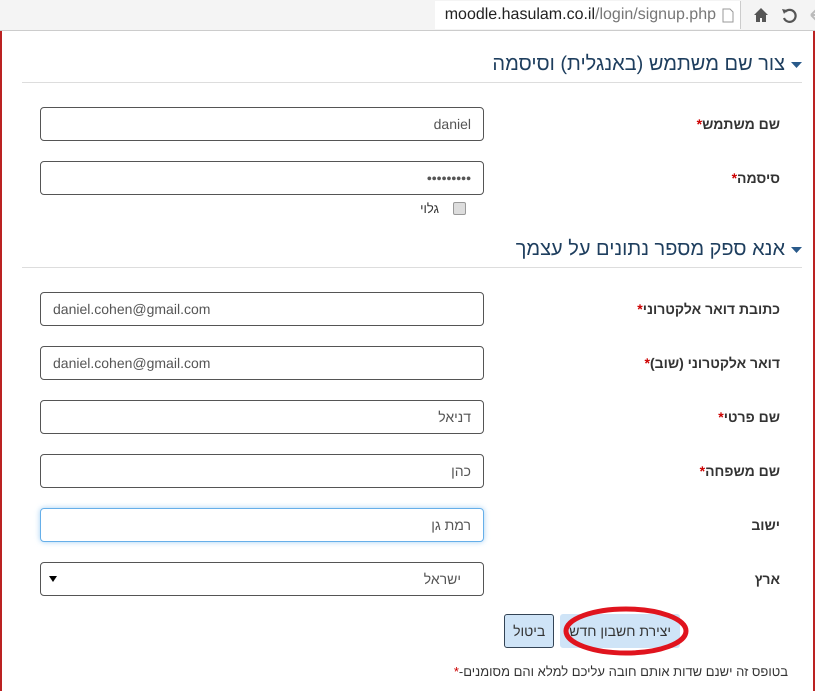  I want to click on field-label: סיסמה, so click(758, 178).